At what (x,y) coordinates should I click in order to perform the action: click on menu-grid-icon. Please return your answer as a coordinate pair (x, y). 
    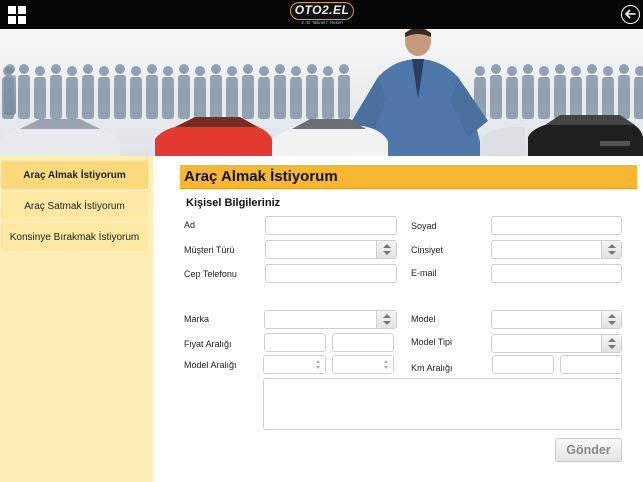
    Looking at the image, I should click on (17, 15).